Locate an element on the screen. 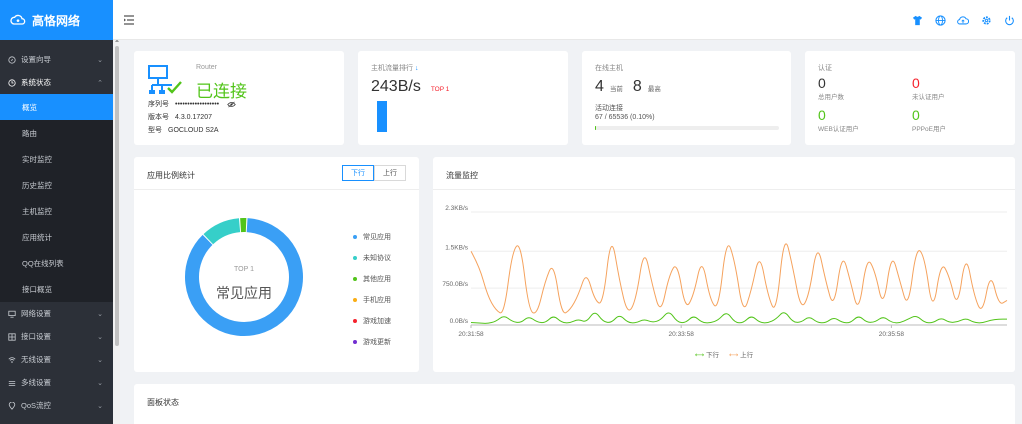 This screenshot has width=1022, height=424. online-hosts-card: 在线主机 4 当前 8 最高 活动连接 67 / 65536 (0.10%) is located at coordinates (686, 98).